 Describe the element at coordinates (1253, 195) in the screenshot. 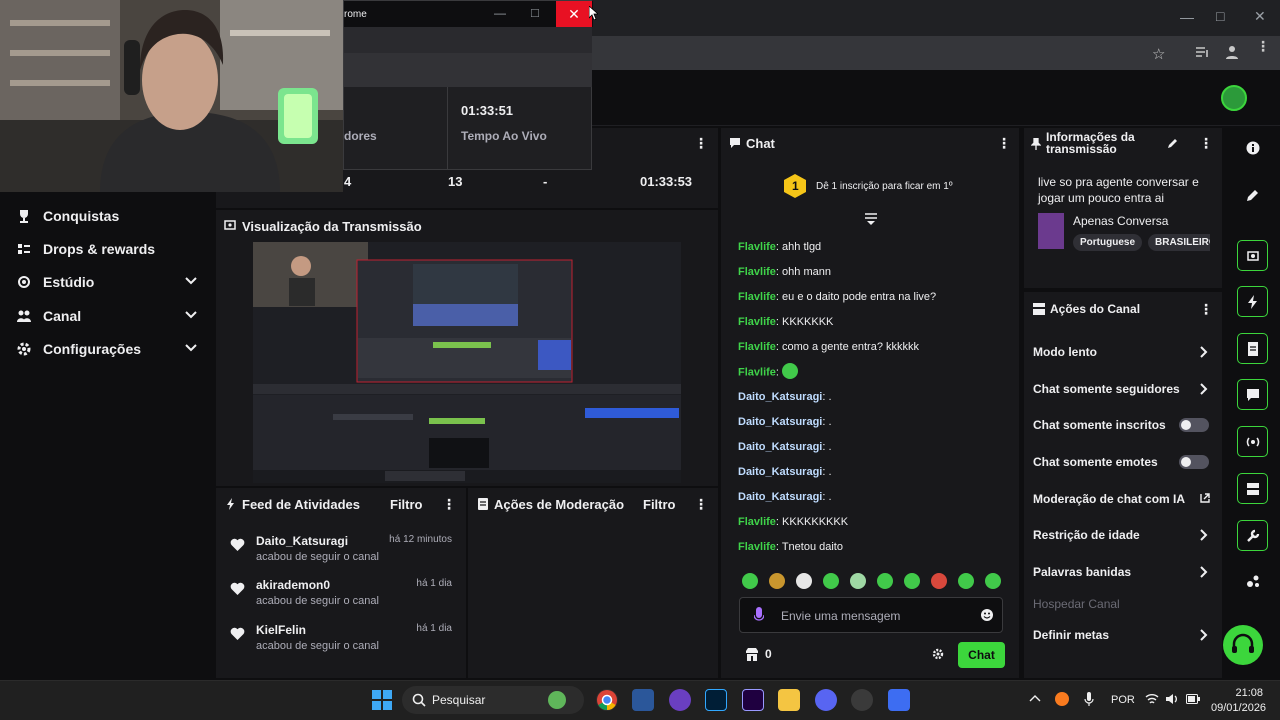

I see `pencil-icon` at that location.